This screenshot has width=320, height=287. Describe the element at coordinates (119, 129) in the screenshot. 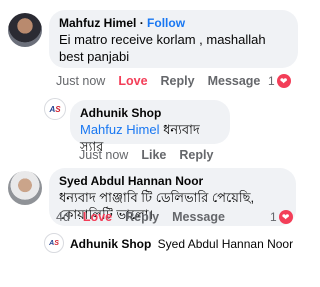

I see `mention-link: Mahfuz Himel` at that location.